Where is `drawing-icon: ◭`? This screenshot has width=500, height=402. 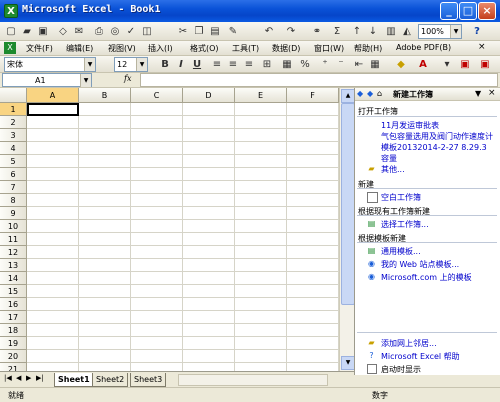 drawing-icon: ◭ is located at coordinates (407, 32).